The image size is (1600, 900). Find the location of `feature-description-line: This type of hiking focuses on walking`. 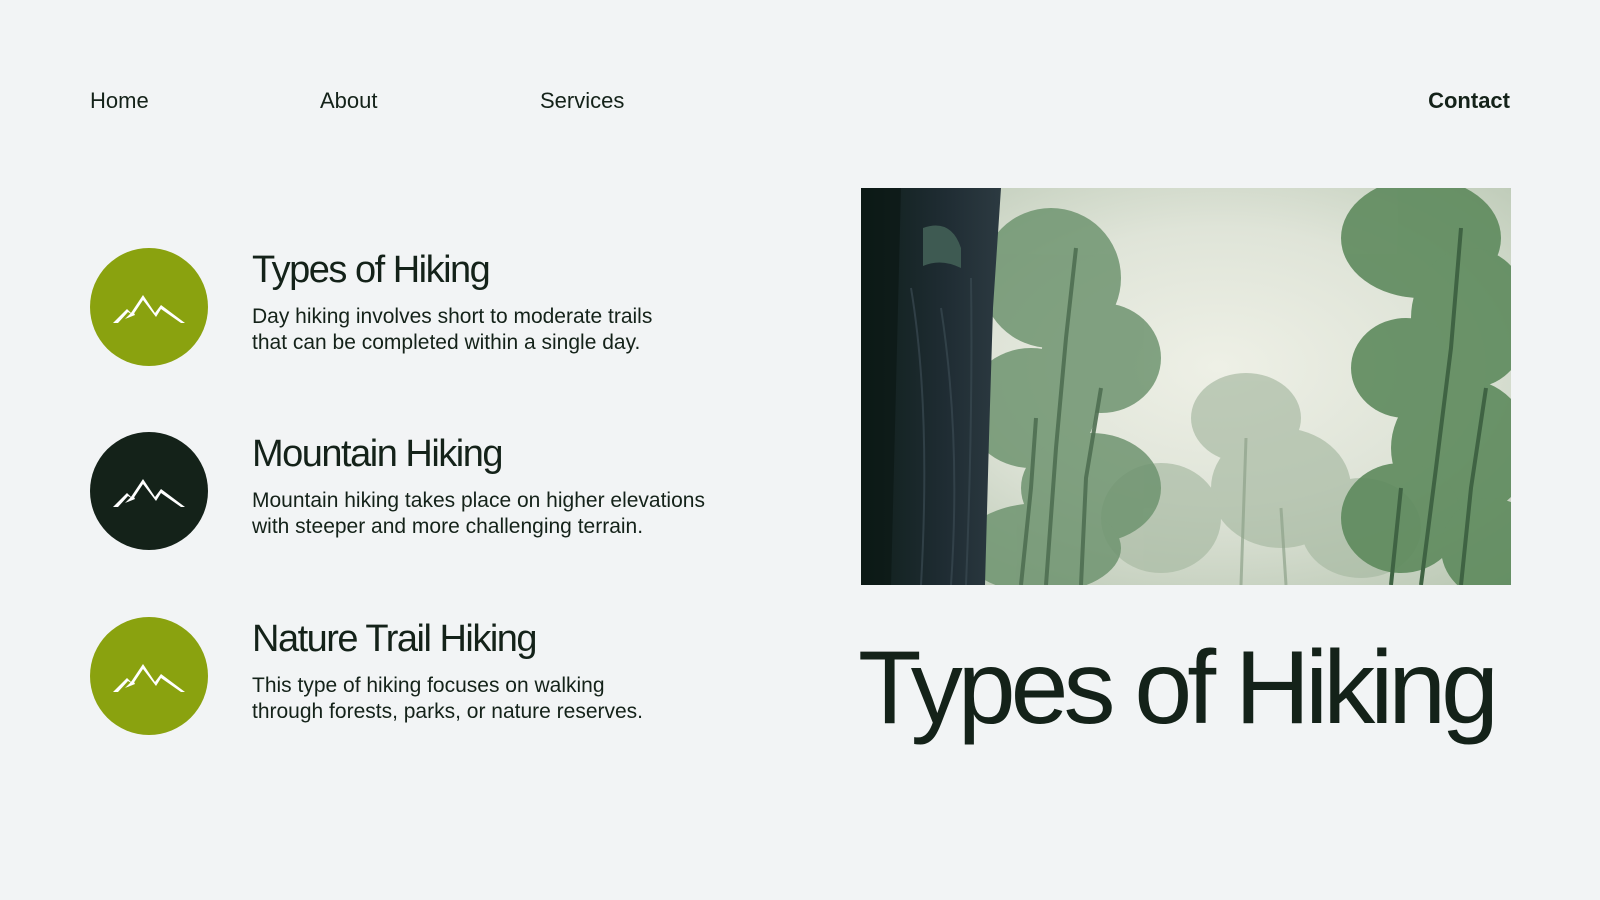

feature-description-line: This type of hiking focuses on walking is located at coordinates (428, 685).